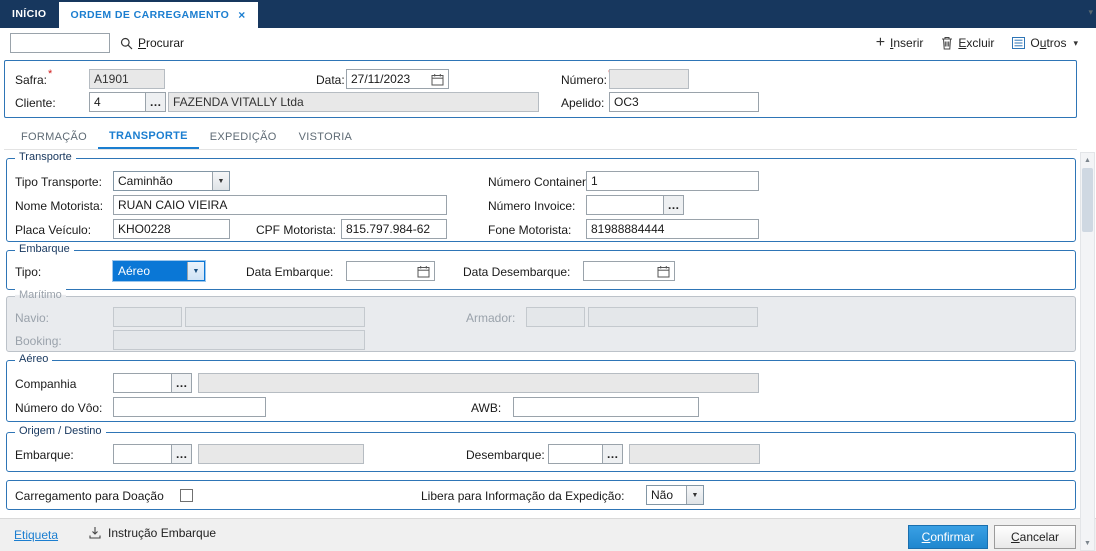 This screenshot has height=551, width=1096. Describe the element at coordinates (1087, 351) in the screenshot. I see `vertical-scrollbar: ▲ ▼` at that location.